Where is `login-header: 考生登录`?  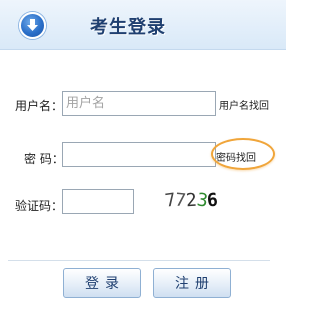 login-header: 考生登录 is located at coordinates (143, 25).